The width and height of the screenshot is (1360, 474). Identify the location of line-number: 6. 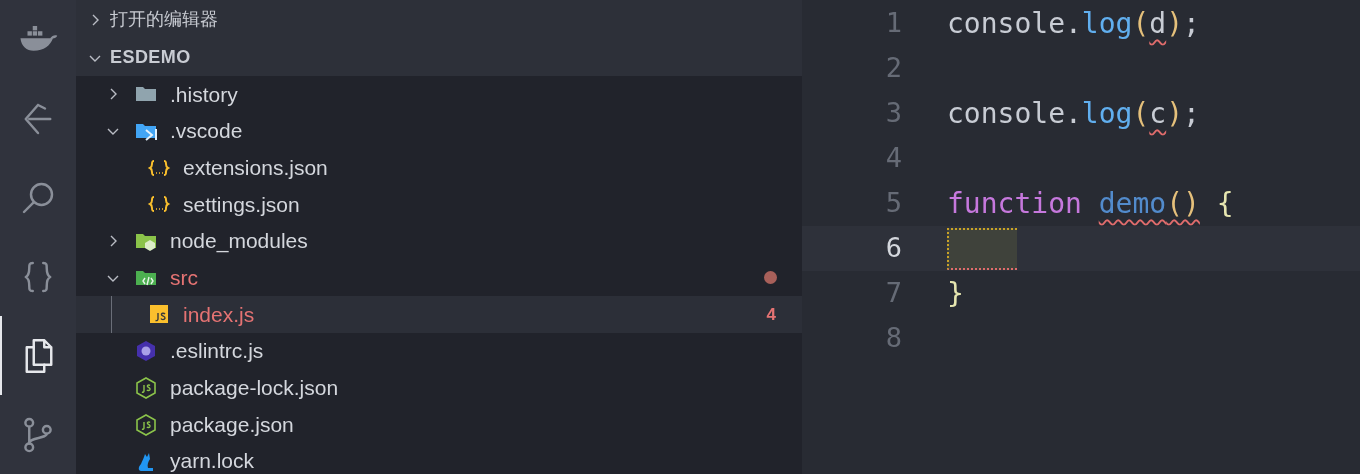
(893, 248).